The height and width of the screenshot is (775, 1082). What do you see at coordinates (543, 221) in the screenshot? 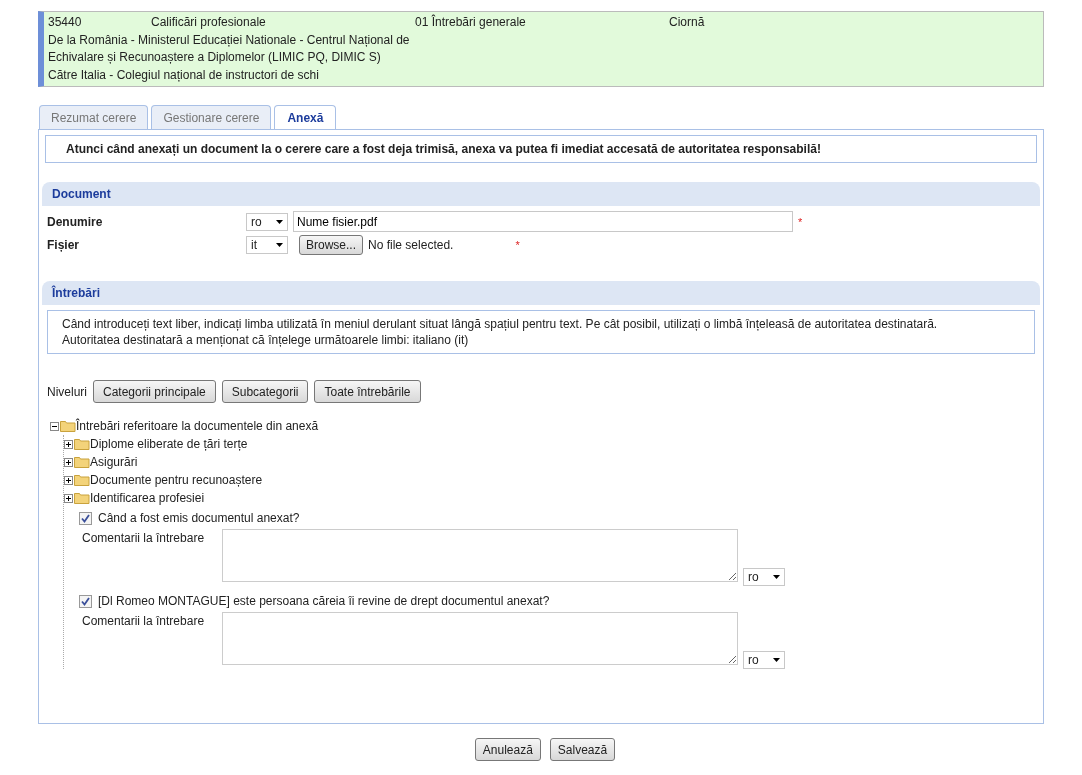
I see `name-input: Nume fisier.pdf` at bounding box center [543, 221].